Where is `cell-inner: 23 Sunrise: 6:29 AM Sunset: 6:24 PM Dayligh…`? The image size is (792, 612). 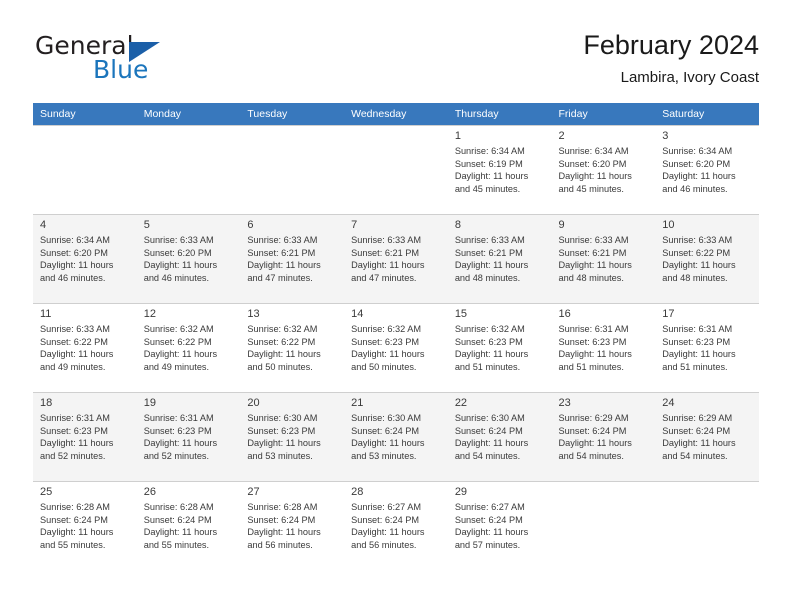 cell-inner: 23 Sunrise: 6:29 AM Sunset: 6:24 PM Dayligh… is located at coordinates (603, 436).